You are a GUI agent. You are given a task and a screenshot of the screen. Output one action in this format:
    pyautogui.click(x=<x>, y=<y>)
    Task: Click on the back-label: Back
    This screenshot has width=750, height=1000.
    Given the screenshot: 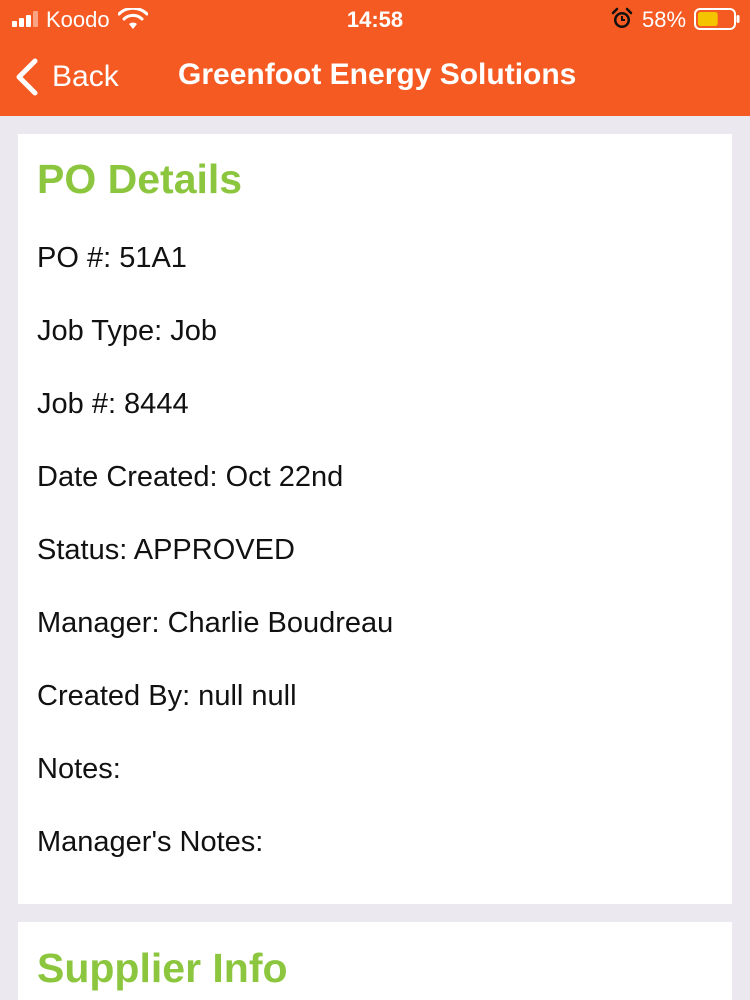 What is the action you would take?
    pyautogui.click(x=85, y=76)
    